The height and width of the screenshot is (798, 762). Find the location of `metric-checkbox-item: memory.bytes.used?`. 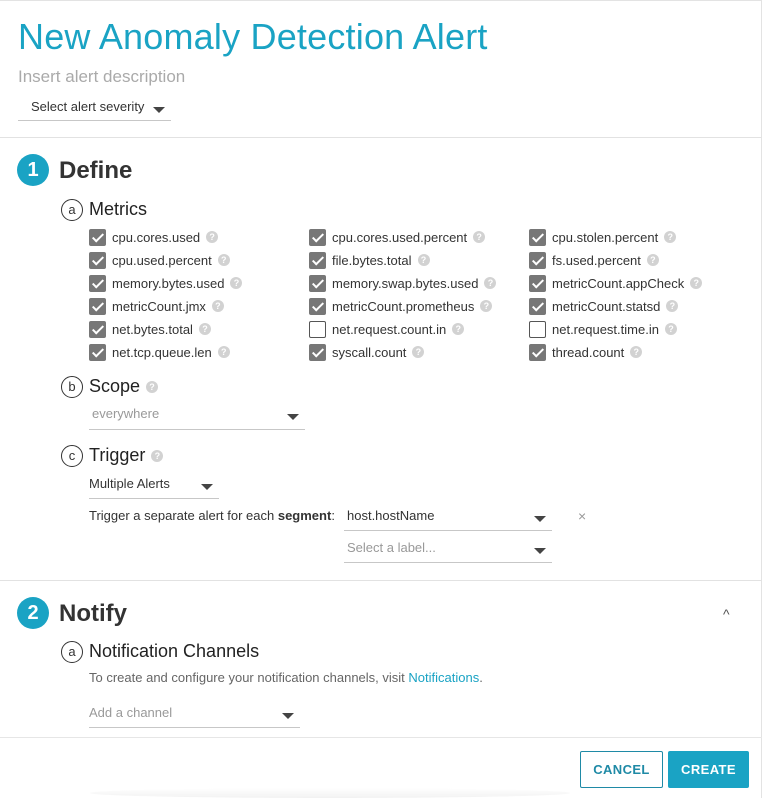

metric-checkbox-item: memory.bytes.used? is located at coordinates (166, 283).